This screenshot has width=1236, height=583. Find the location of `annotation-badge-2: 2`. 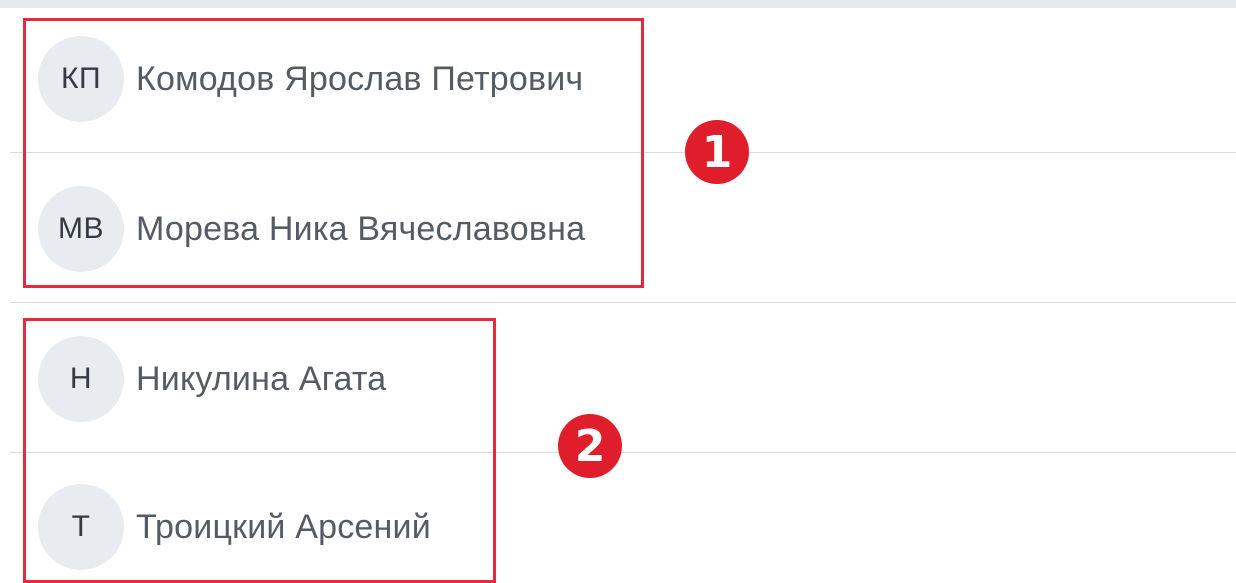

annotation-badge-2: 2 is located at coordinates (590, 446).